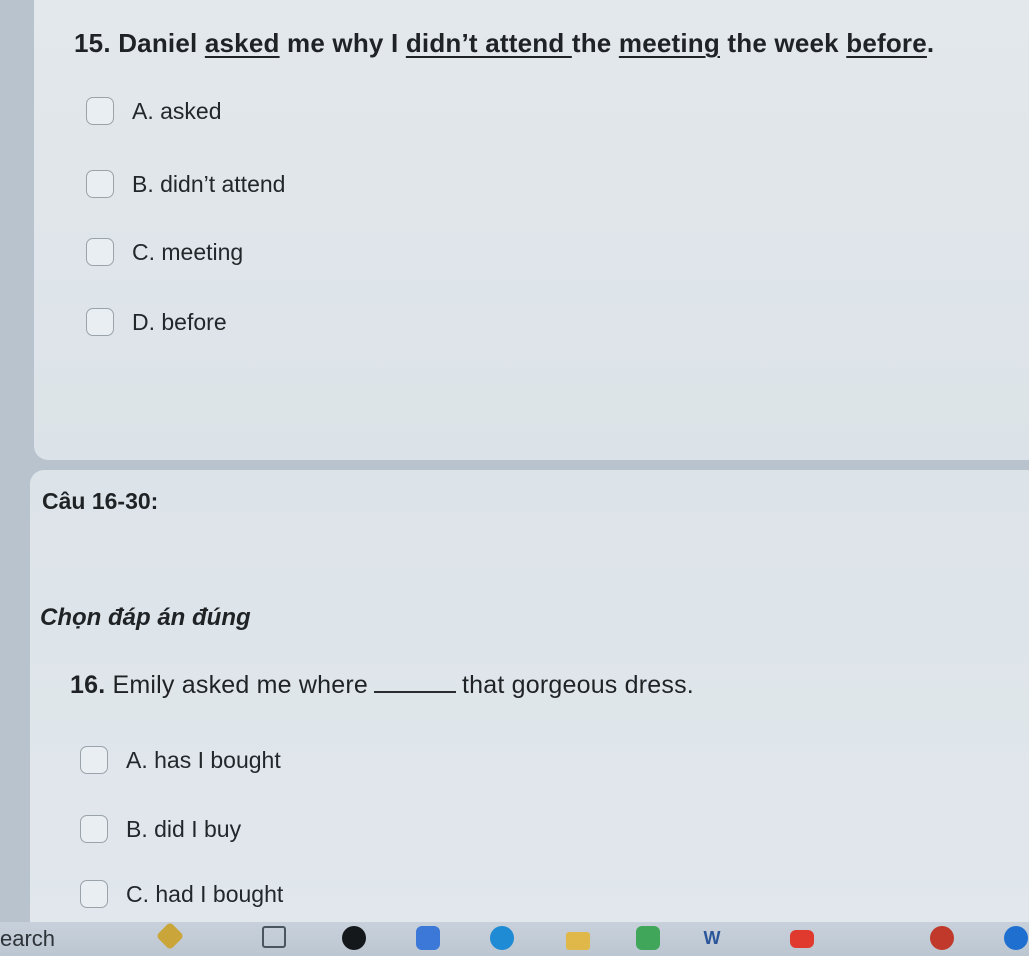  I want to click on section-heading: Câu 16-30:, so click(100, 501).